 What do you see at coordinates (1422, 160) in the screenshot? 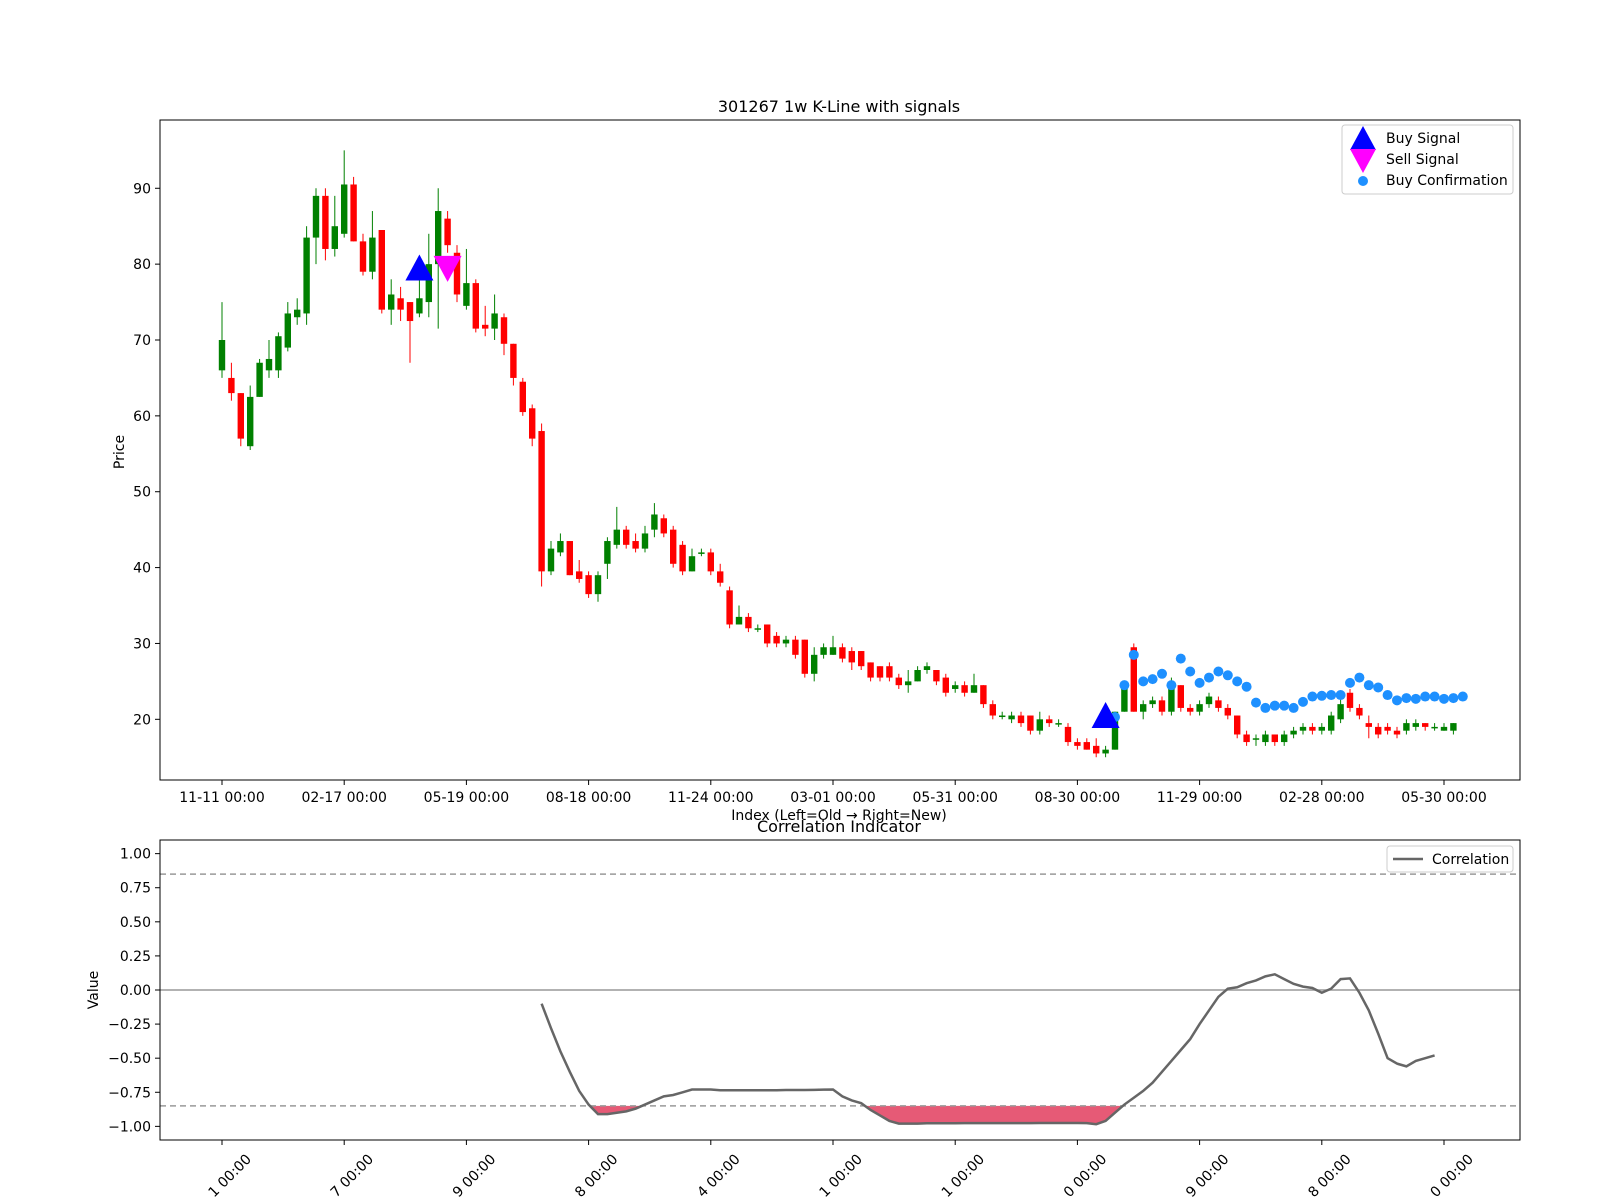
I see `sell-signal-legend-label: Sell Signal` at bounding box center [1422, 160].